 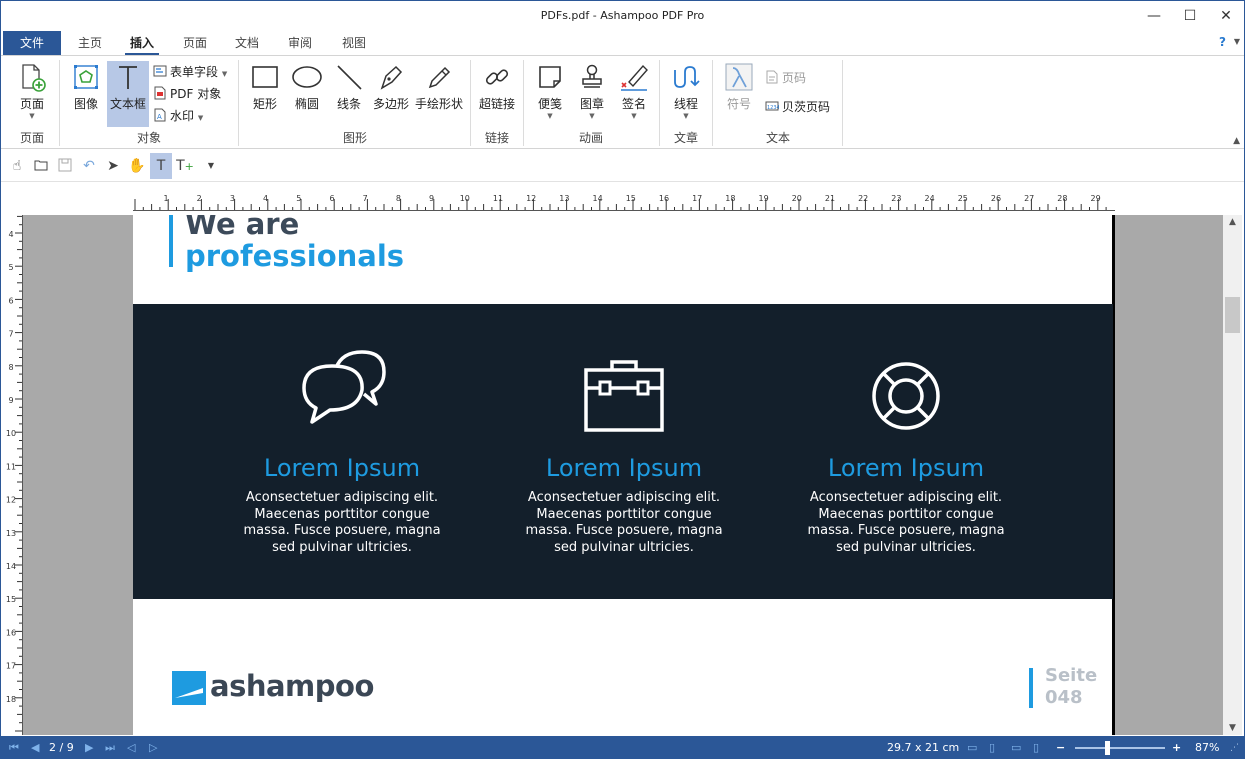 What do you see at coordinates (1226, 16) in the screenshot?
I see `close-button: ✕` at bounding box center [1226, 16].